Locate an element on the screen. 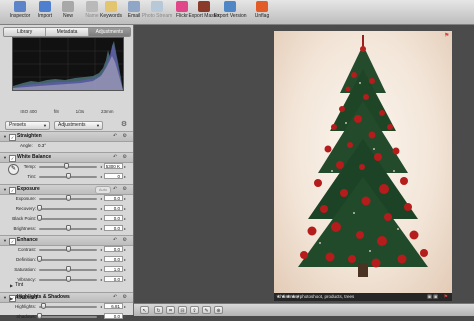 This screenshot has width=474, height=321. temp-slider-knob is located at coordinates (66, 166).